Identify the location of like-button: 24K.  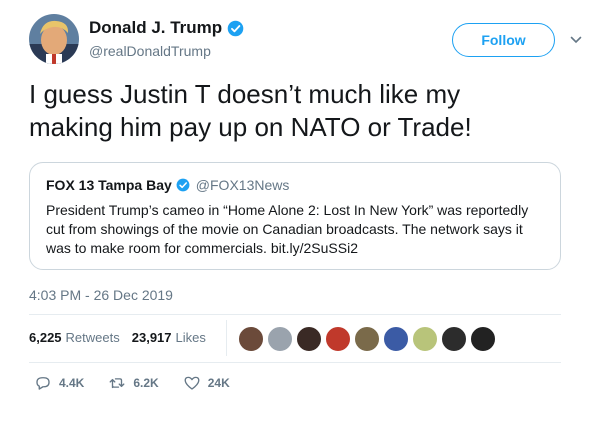
(206, 383).